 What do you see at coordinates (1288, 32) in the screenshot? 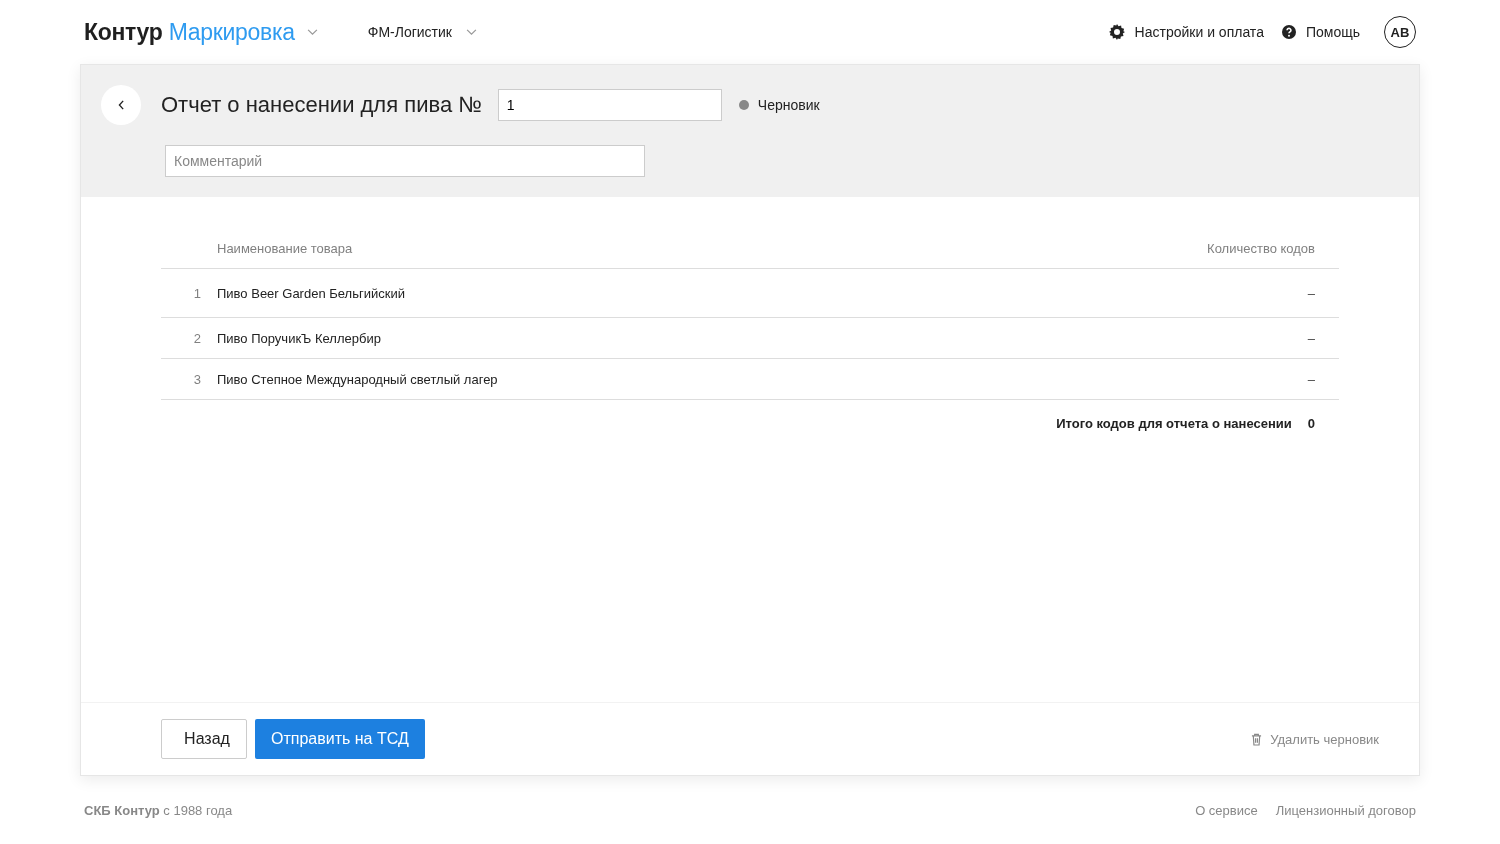
I see `help-icon` at bounding box center [1288, 32].